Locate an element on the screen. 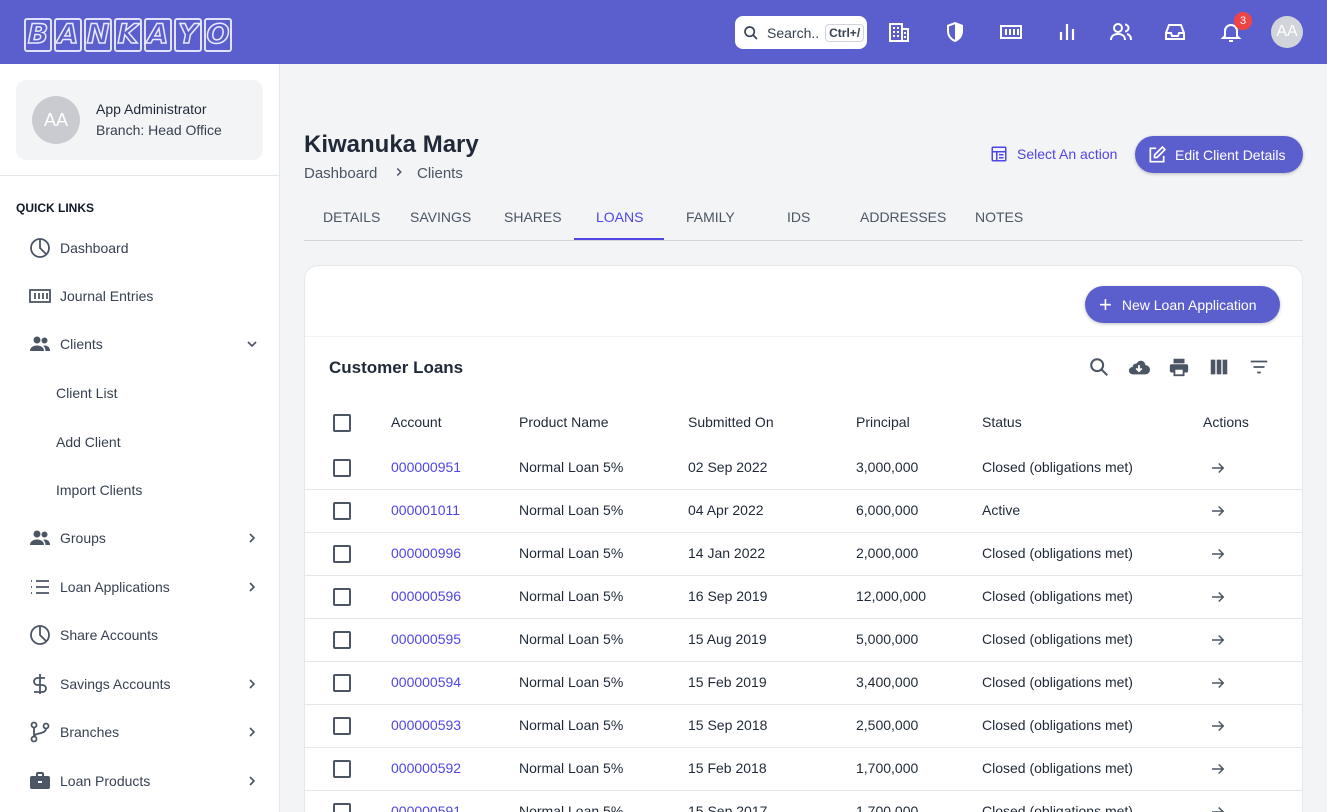 The image size is (1327, 812). sidebar-item-share-accounts: Share Accounts is located at coordinates (144, 635).